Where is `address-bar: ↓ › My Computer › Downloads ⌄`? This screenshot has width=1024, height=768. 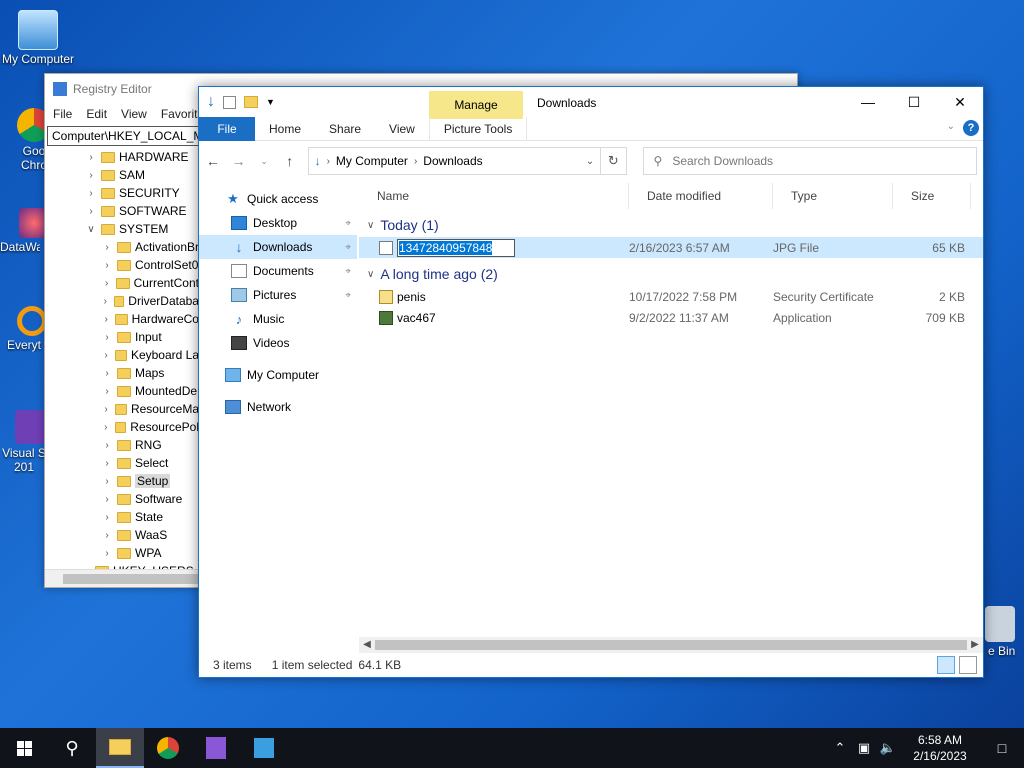 address-bar: ↓ › My Computer › Downloads ⌄ is located at coordinates (454, 161).